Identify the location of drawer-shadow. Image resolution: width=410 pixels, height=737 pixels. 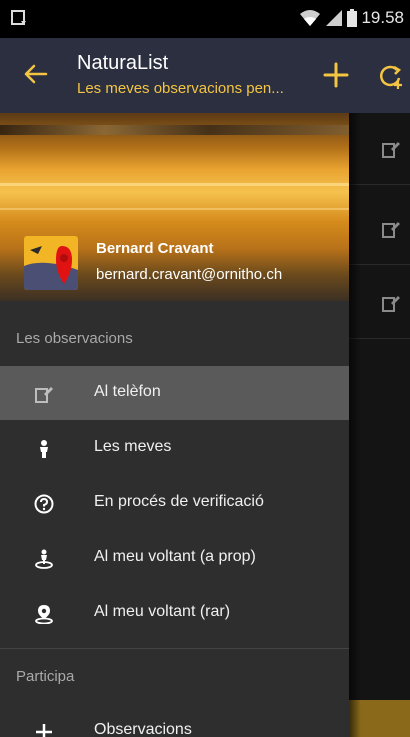
(355, 425).